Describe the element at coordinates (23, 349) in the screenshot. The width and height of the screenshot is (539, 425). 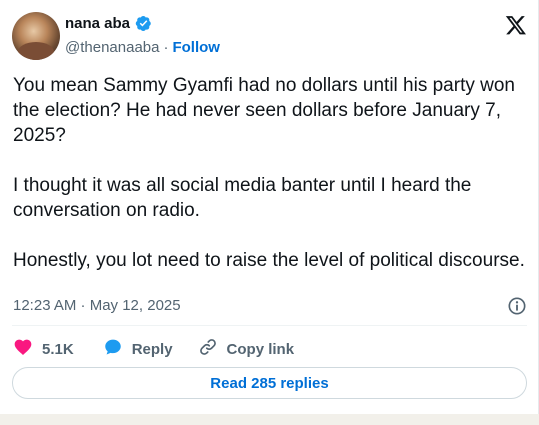
I see `heart-icon` at that location.